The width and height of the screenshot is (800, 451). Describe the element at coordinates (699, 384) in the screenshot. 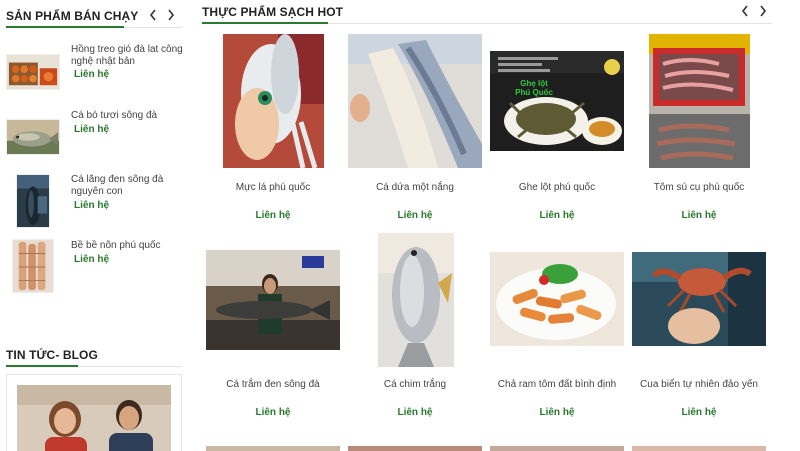

I see `product-name: Cua biển tự nhiên đảo yến` at that location.